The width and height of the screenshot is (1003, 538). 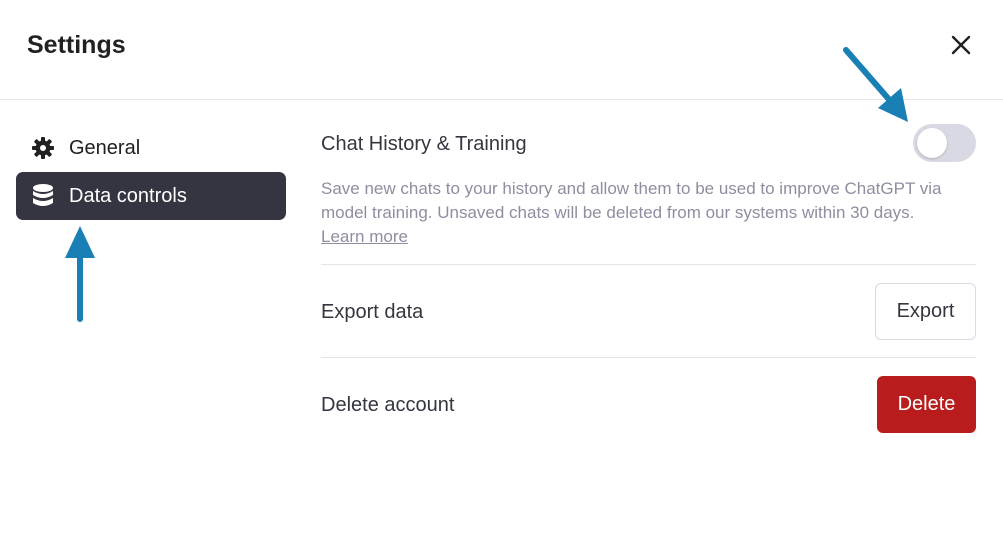 What do you see at coordinates (372, 312) in the screenshot?
I see `export-label: Export data` at bounding box center [372, 312].